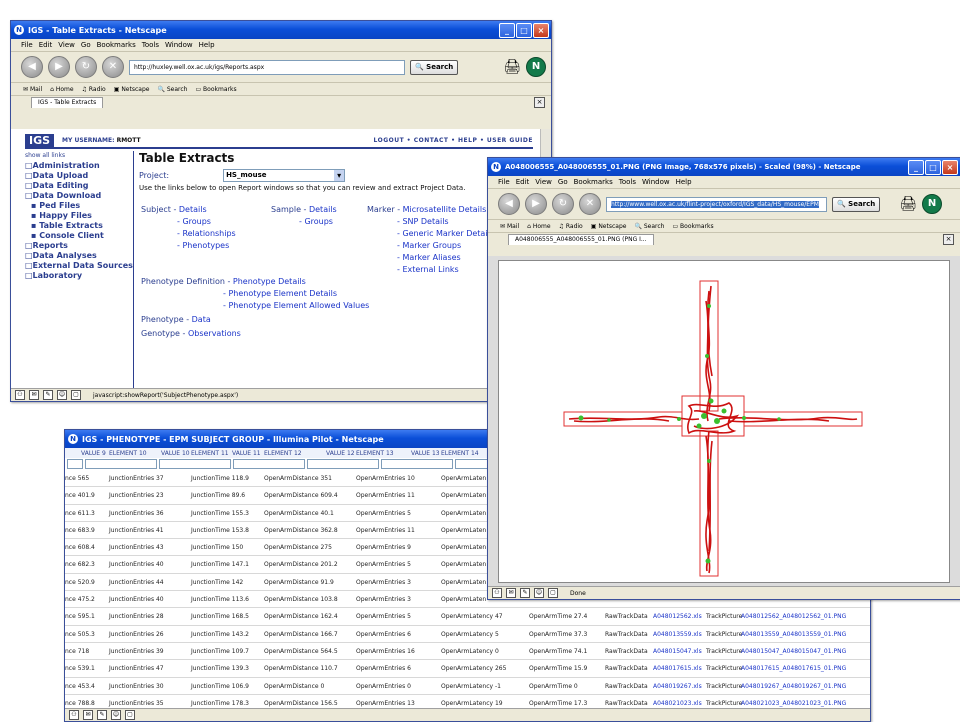 This screenshot has width=960, height=722. Describe the element at coordinates (684, 182) in the screenshot. I see `menu-help: Help` at that location.